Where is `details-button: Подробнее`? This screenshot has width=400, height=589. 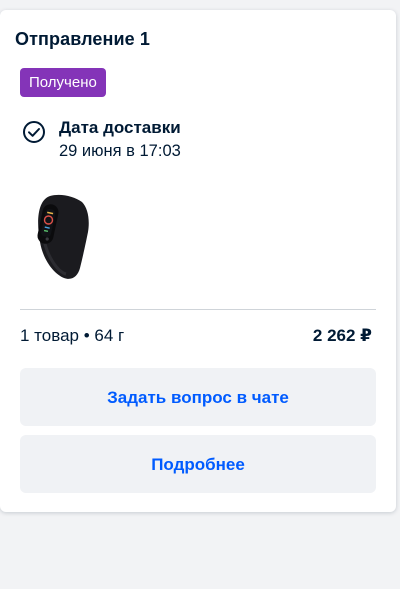 details-button: Подробнее is located at coordinates (198, 464).